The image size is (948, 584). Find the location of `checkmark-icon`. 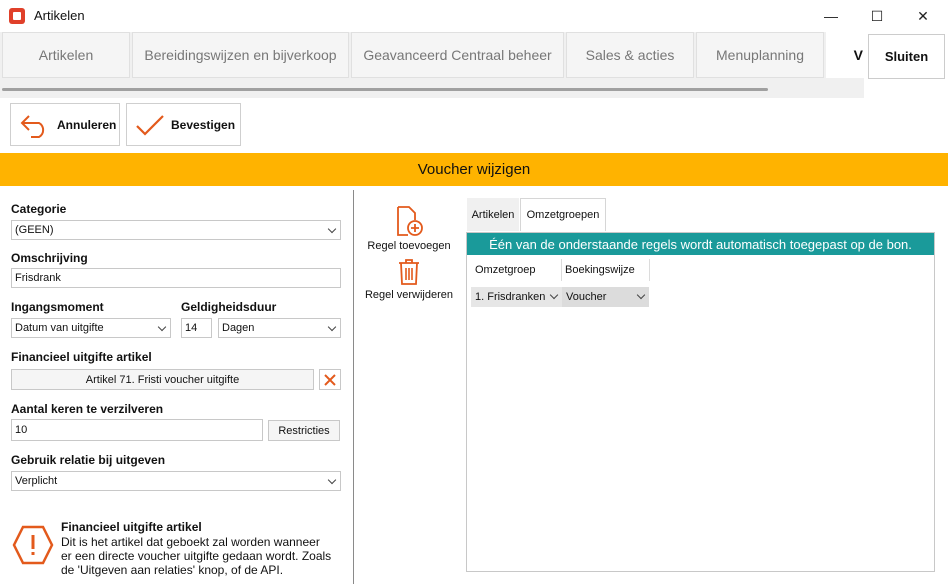

checkmark-icon is located at coordinates (150, 125).